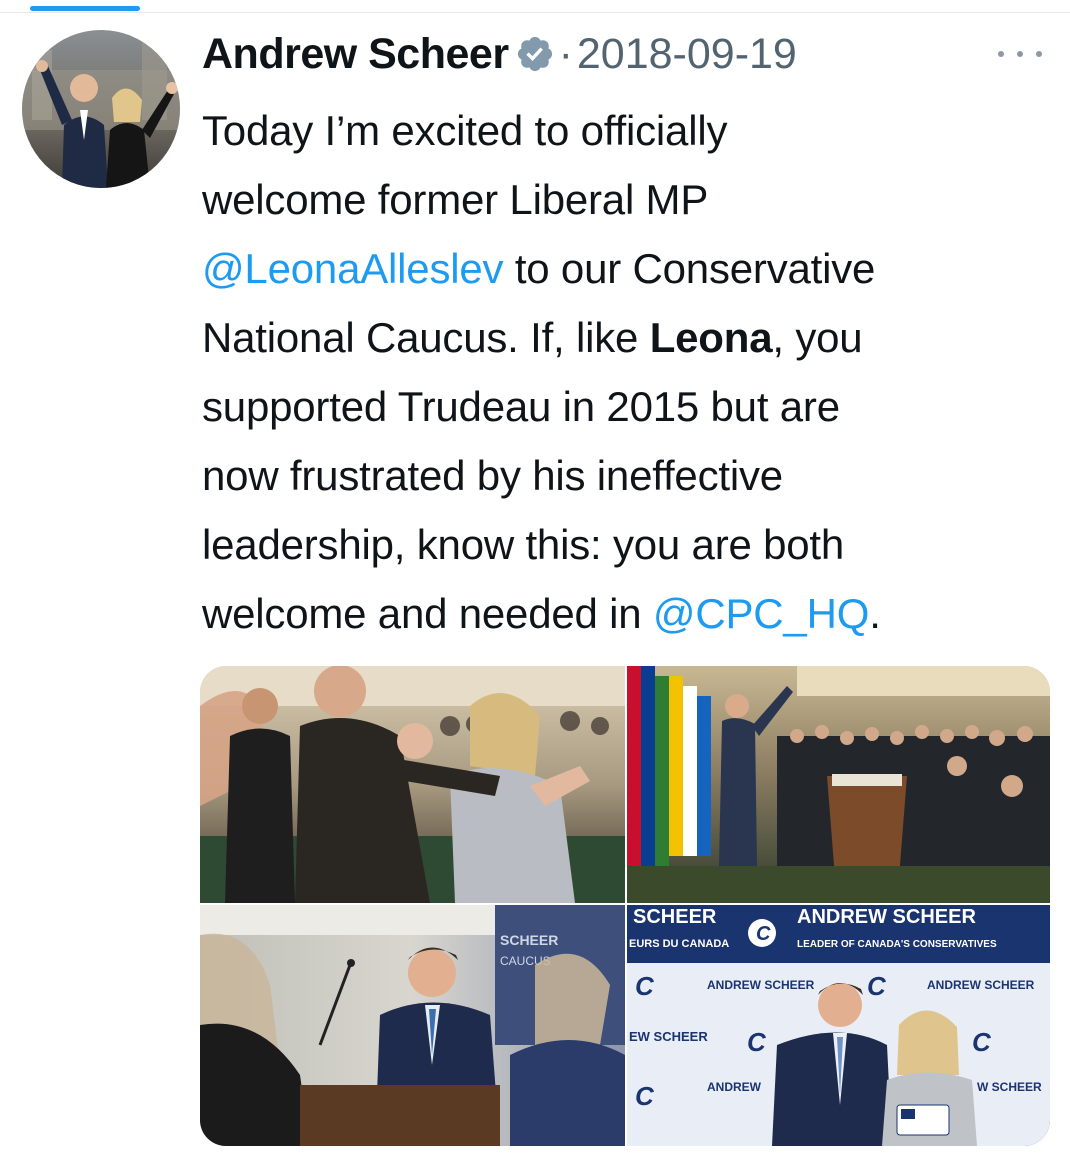  I want to click on top-divider, so click(535, 12).